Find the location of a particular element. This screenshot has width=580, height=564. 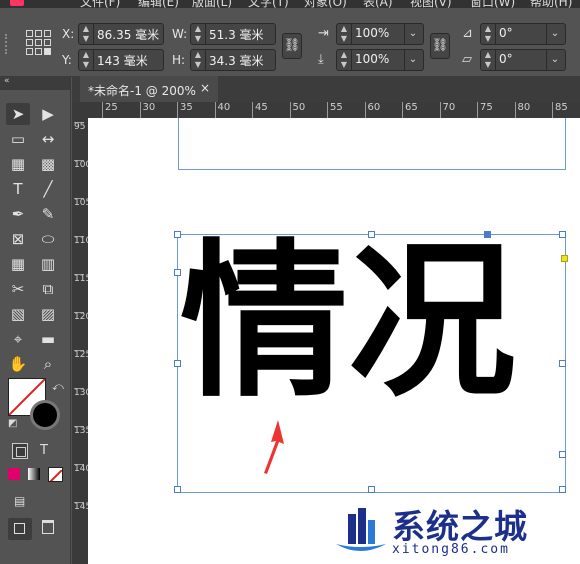

handle-top-left is located at coordinates (177, 234).